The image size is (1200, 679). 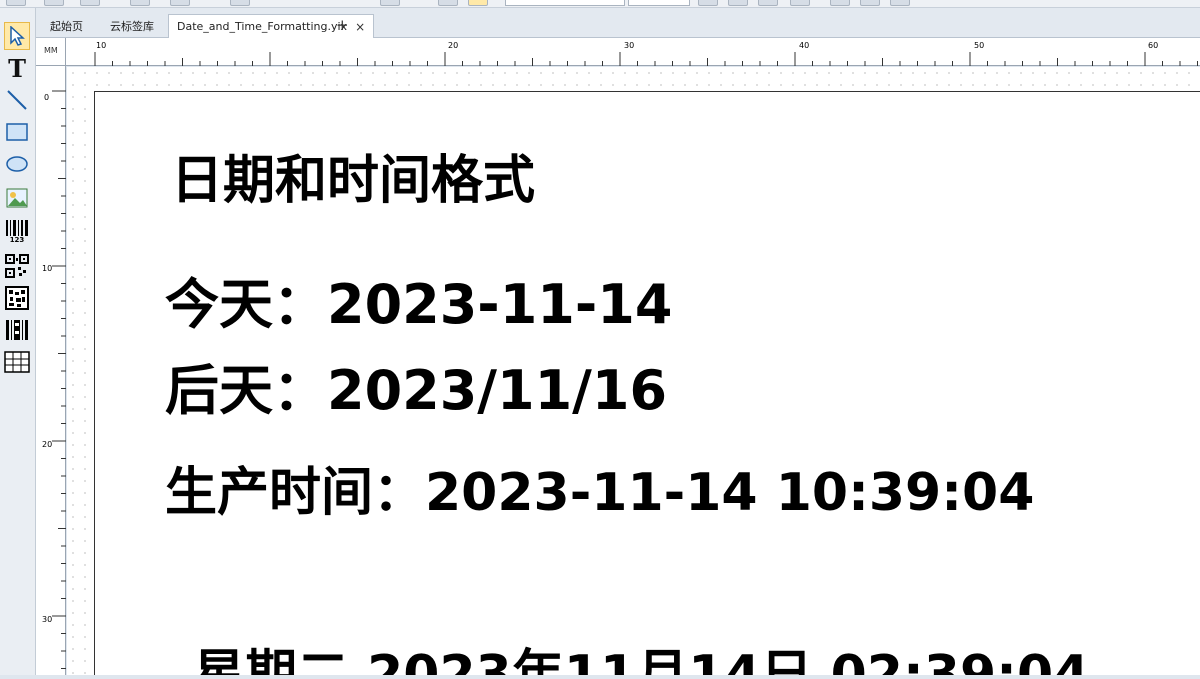 What do you see at coordinates (59, 379) in the screenshot?
I see `vertical-ruler-ticks` at bounding box center [59, 379].